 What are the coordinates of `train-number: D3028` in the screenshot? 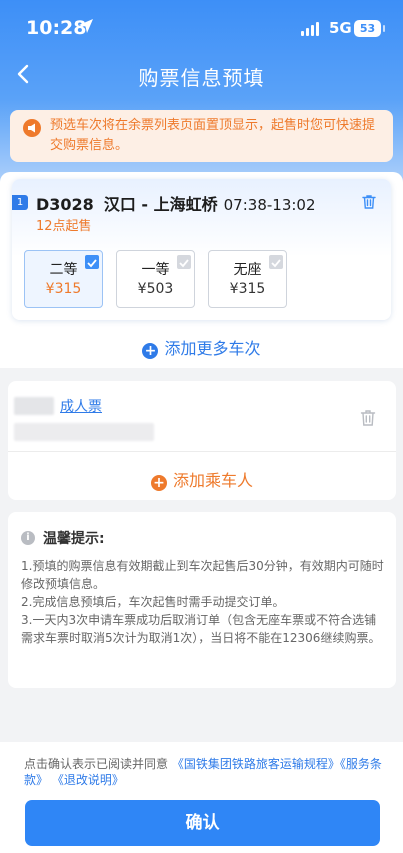 It's located at (65, 204).